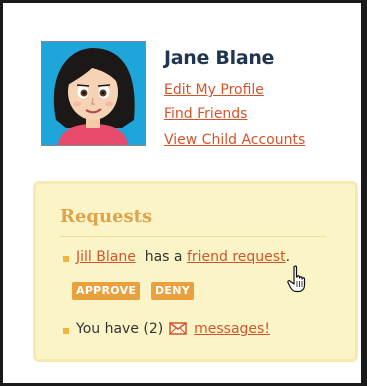 This screenshot has width=367, height=386. What do you see at coordinates (106, 291) in the screenshot?
I see `approve-button: APPROVE` at bounding box center [106, 291].